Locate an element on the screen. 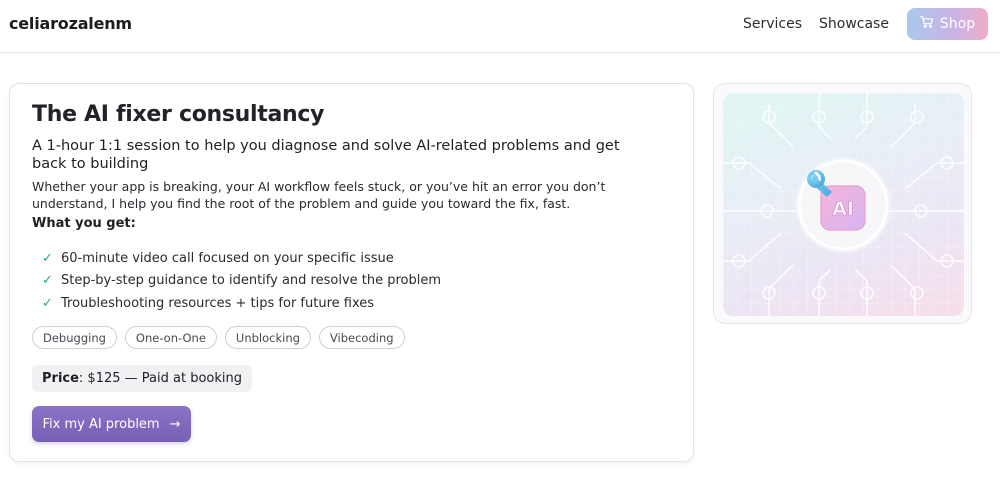 The height and width of the screenshot is (487, 1000). what-you-get-heading: What you get: is located at coordinates (84, 223).